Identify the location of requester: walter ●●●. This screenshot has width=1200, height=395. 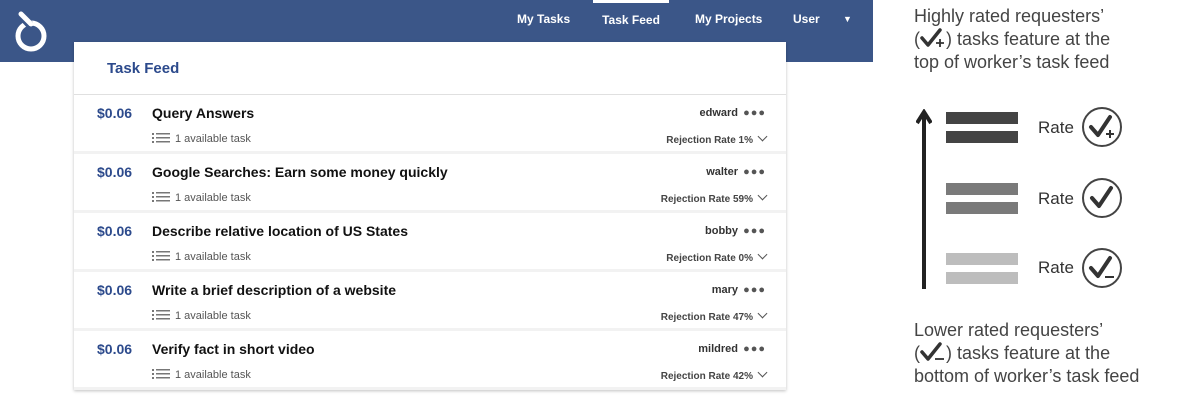
(736, 172).